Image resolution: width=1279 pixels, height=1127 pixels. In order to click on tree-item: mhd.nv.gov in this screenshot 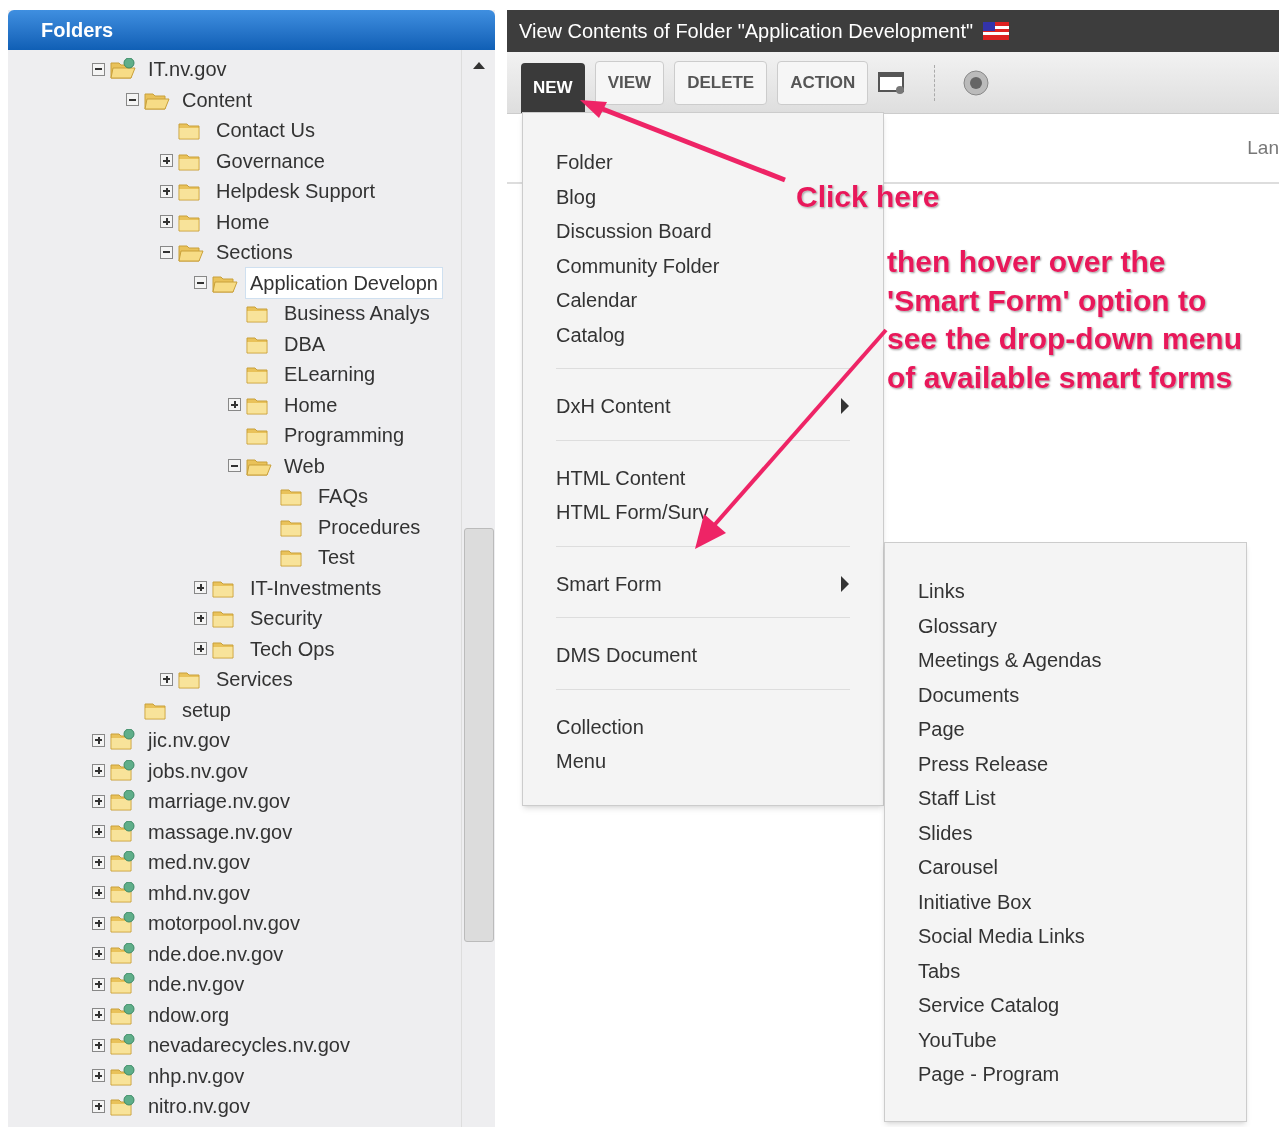, I will do `click(199, 892)`.